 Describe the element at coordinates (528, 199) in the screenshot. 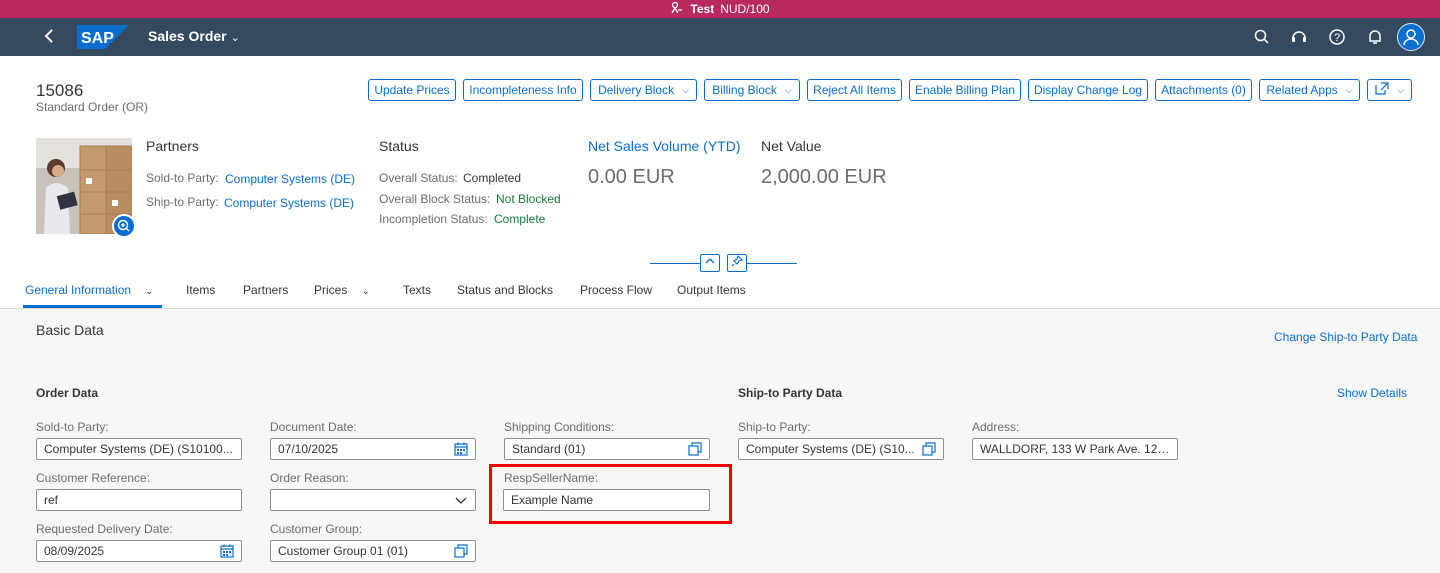

I see `block-status-value: Not Blocked` at that location.